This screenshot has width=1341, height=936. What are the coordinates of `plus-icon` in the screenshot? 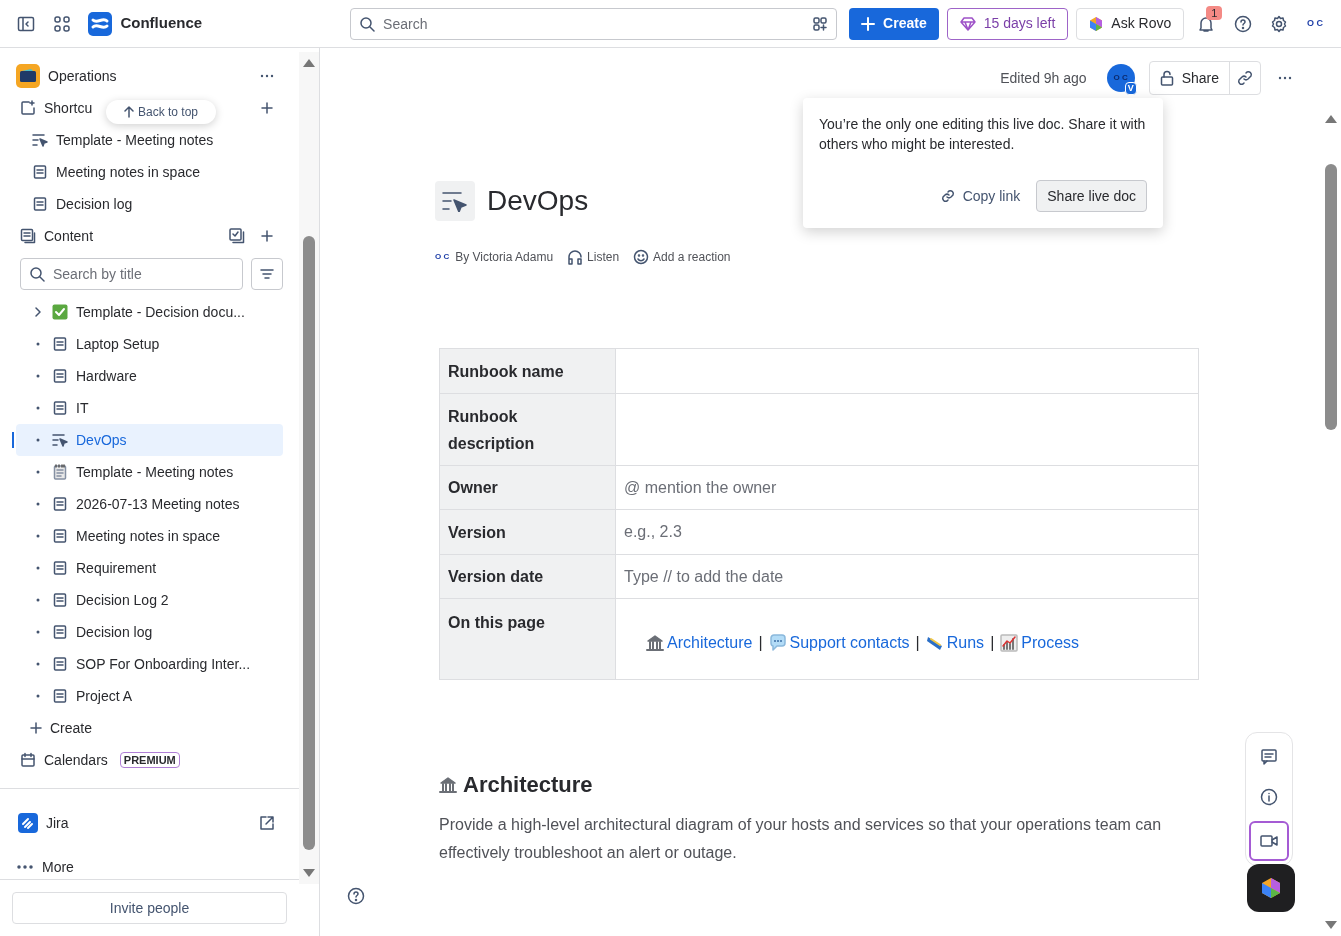 It's located at (36, 728).